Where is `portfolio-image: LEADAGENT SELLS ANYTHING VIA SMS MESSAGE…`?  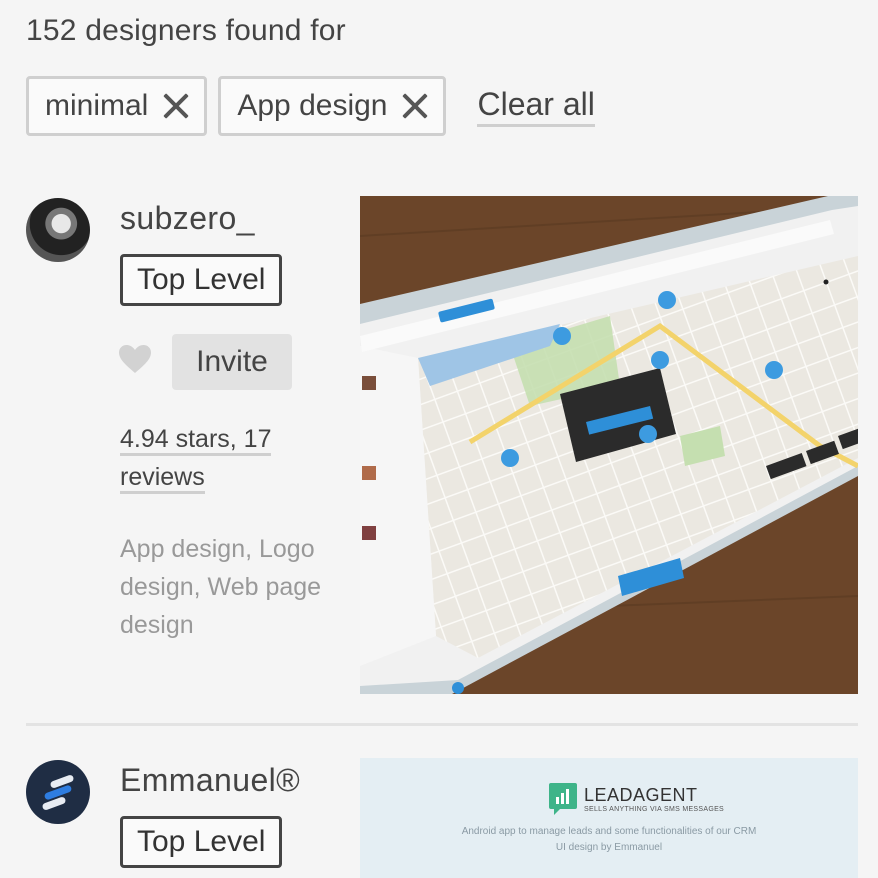
portfolio-image: LEADAGENT SELLS ANYTHING VIA SMS MESSAGE… is located at coordinates (609, 818).